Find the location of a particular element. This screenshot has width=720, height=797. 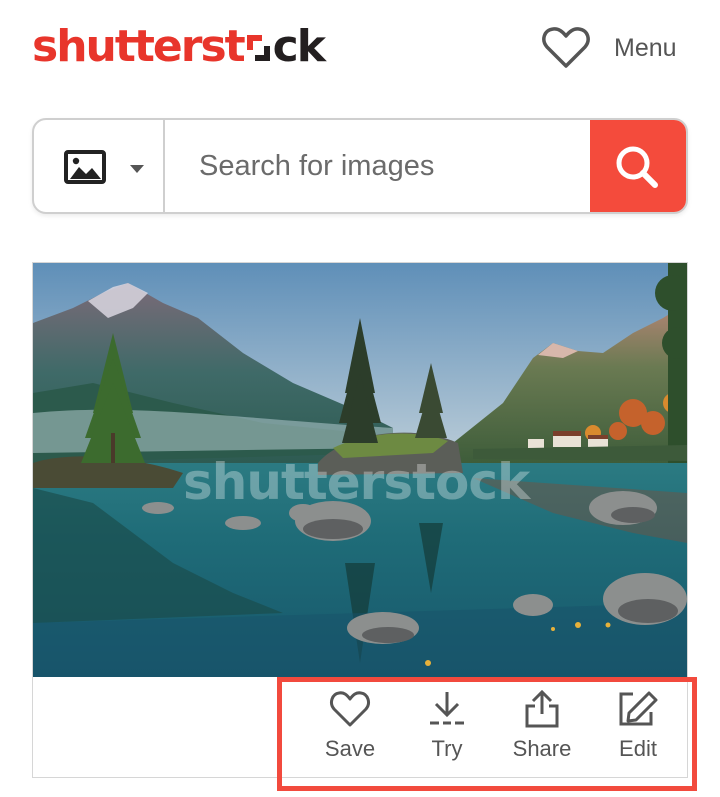

shutterstock-logo: shutterst ck is located at coordinates (179, 46).